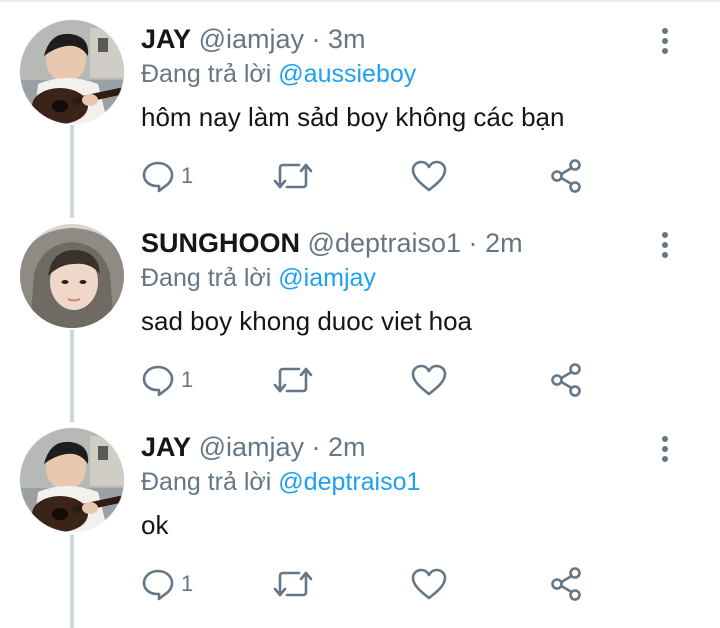 Image resolution: width=720 pixels, height=628 pixels. Describe the element at coordinates (347, 74) in the screenshot. I see `mention-link: @aussieboy` at that location.